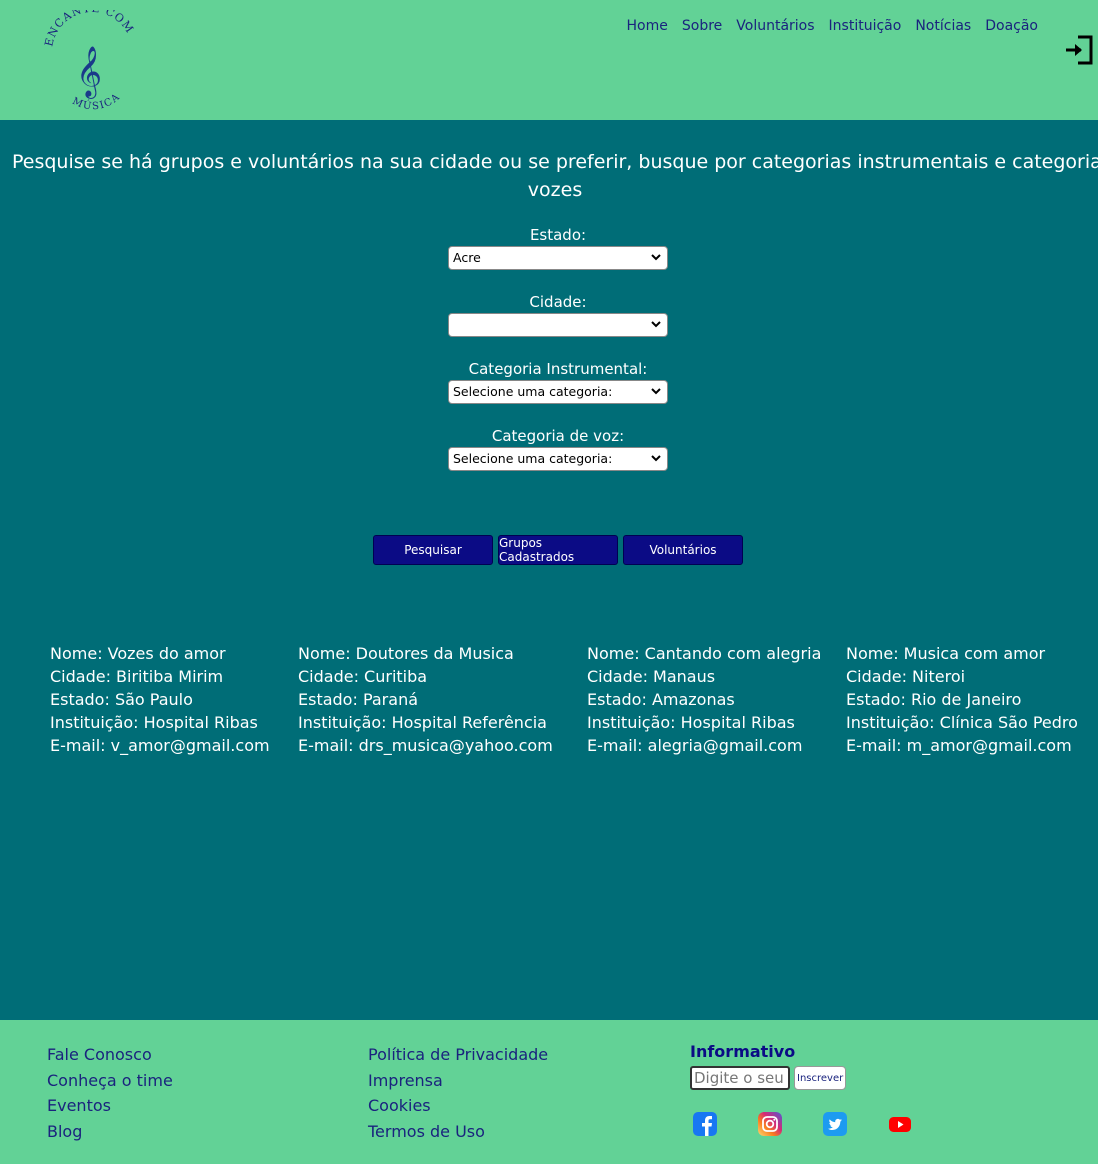  What do you see at coordinates (110, 1106) in the screenshot?
I see `footer-link-eventos: Eventos` at bounding box center [110, 1106].